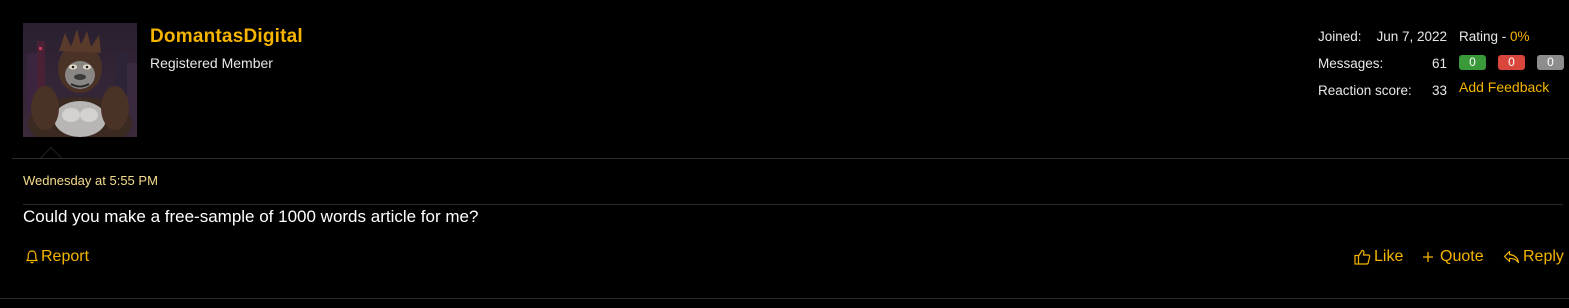  Describe the element at coordinates (1472, 62) in the screenshot. I see `feedback-positive-badge: 0` at that location.